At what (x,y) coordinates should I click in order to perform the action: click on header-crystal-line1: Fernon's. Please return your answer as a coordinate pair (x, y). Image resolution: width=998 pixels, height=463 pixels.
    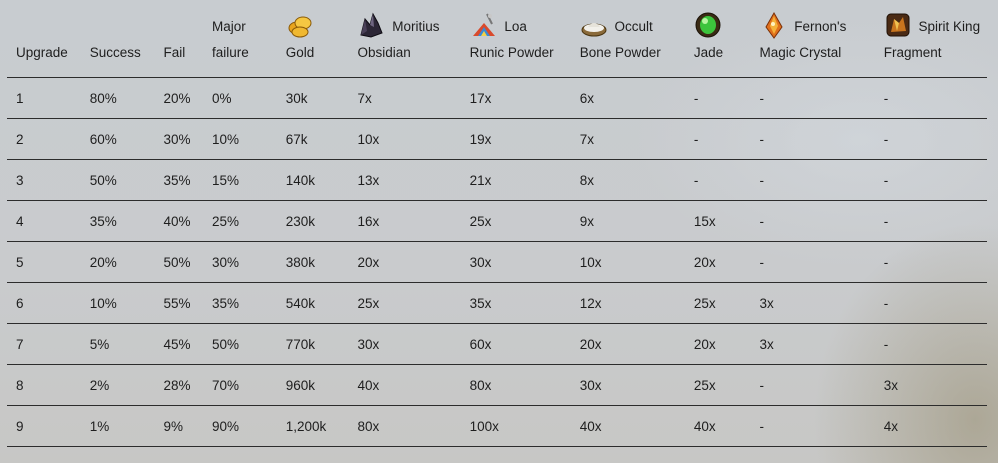
    Looking at the image, I should click on (820, 26).